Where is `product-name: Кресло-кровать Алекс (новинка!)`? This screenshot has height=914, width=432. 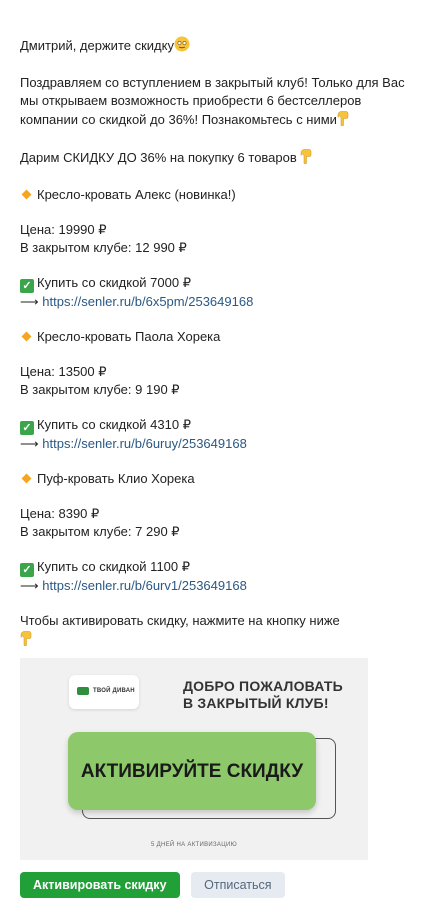
product-name: Кресло-кровать Алекс (новинка!) is located at coordinates (136, 194).